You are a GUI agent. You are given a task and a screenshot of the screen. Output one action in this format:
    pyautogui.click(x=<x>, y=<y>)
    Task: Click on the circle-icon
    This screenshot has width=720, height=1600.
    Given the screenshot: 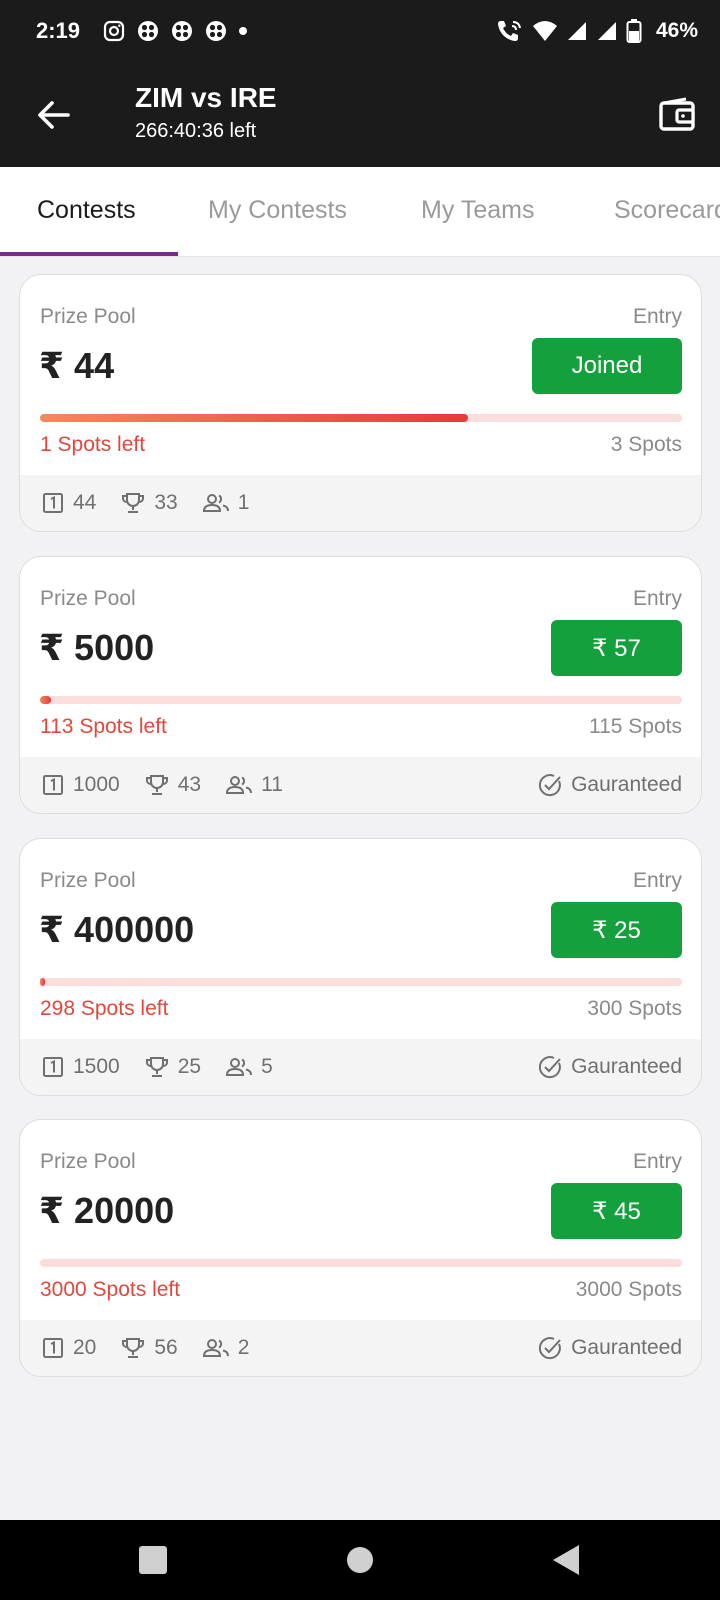 What is the action you would take?
    pyautogui.click(x=360, y=1560)
    